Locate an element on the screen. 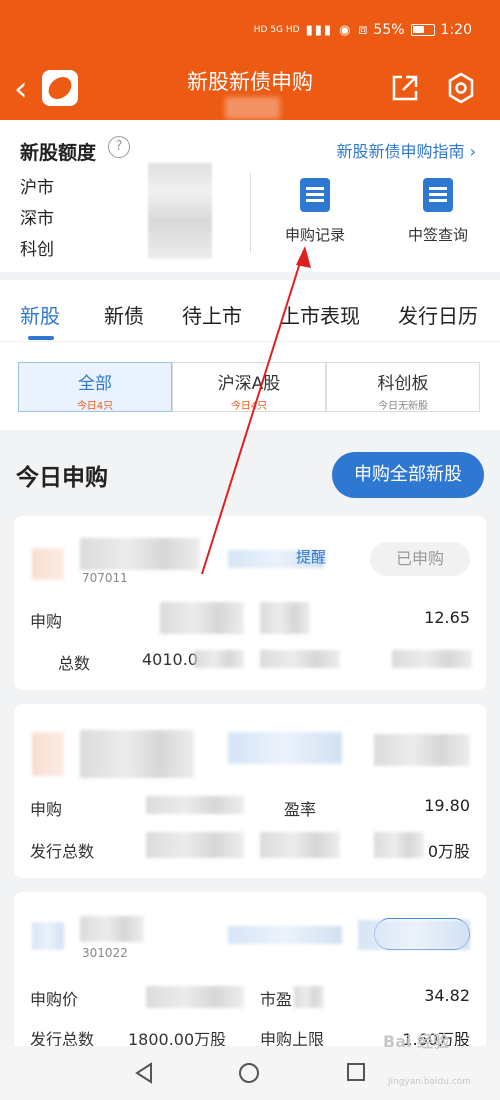 This screenshot has height=1100, width=500. system-nav-bar is located at coordinates (250, 1073).